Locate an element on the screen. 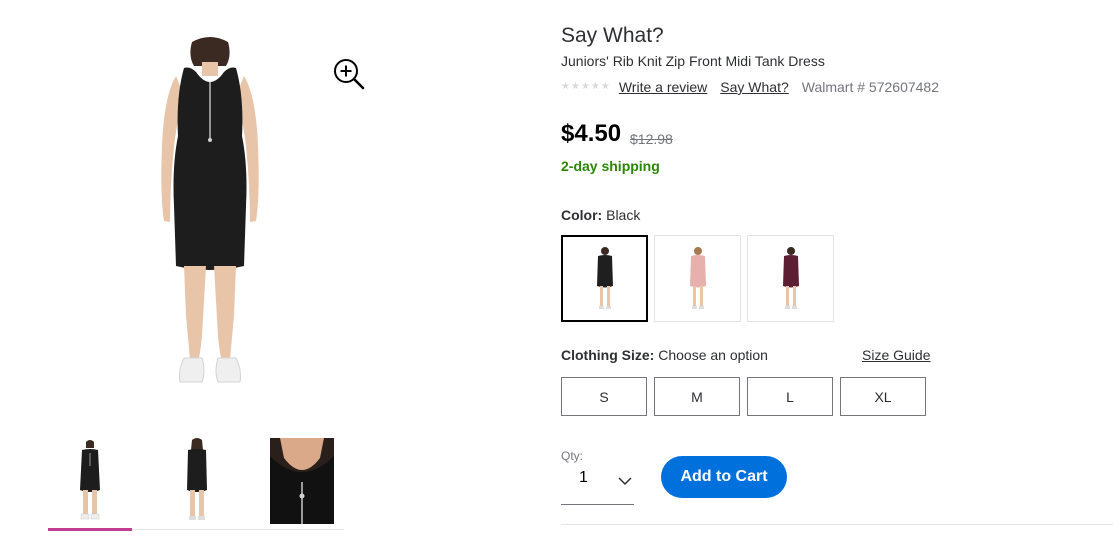 The height and width of the screenshot is (539, 1113). chevron-down-icon is located at coordinates (625, 482).